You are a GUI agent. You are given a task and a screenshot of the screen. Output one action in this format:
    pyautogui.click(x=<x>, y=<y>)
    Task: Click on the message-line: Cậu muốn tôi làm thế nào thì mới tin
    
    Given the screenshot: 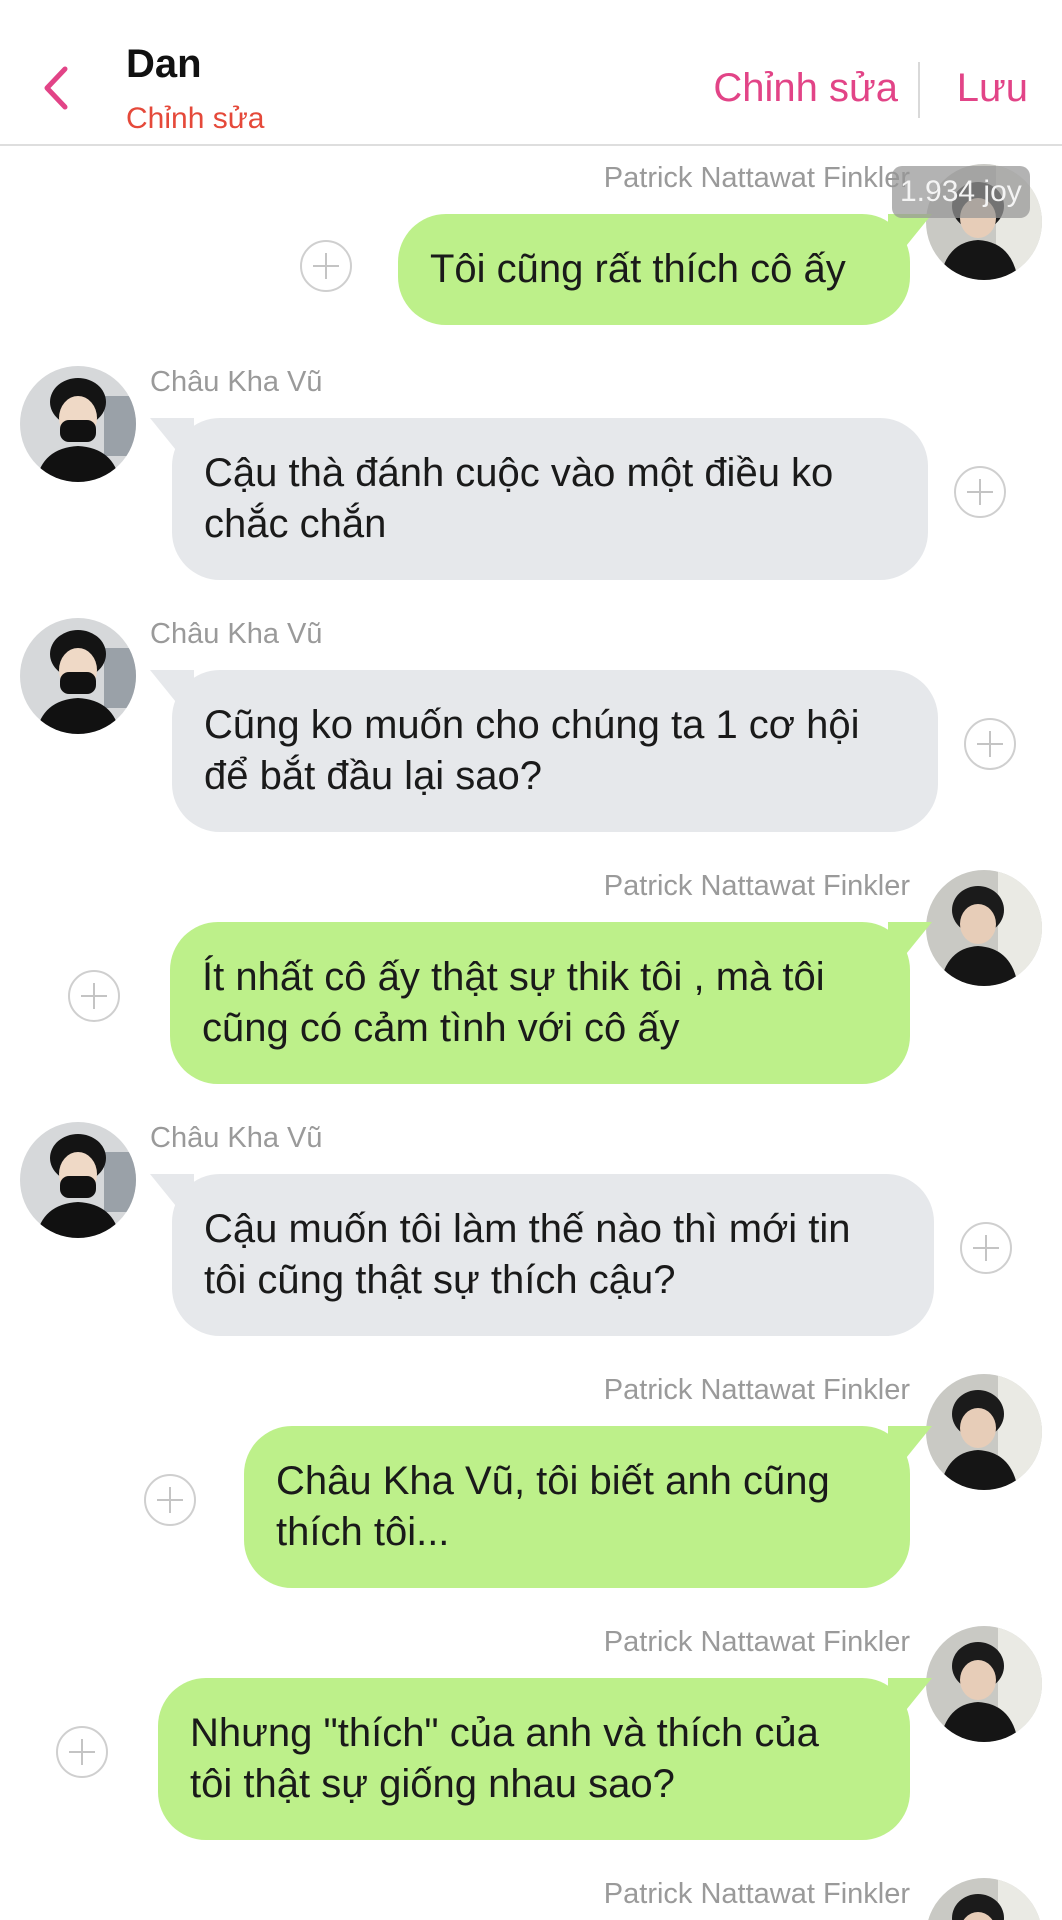 What is the action you would take?
    pyautogui.click(x=527, y=1229)
    